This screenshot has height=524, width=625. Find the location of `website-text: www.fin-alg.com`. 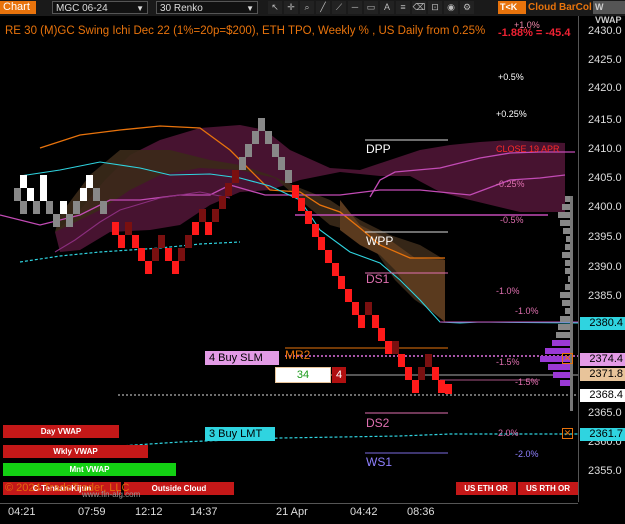

website-text: www.fin-alg.com is located at coordinates (111, 494).